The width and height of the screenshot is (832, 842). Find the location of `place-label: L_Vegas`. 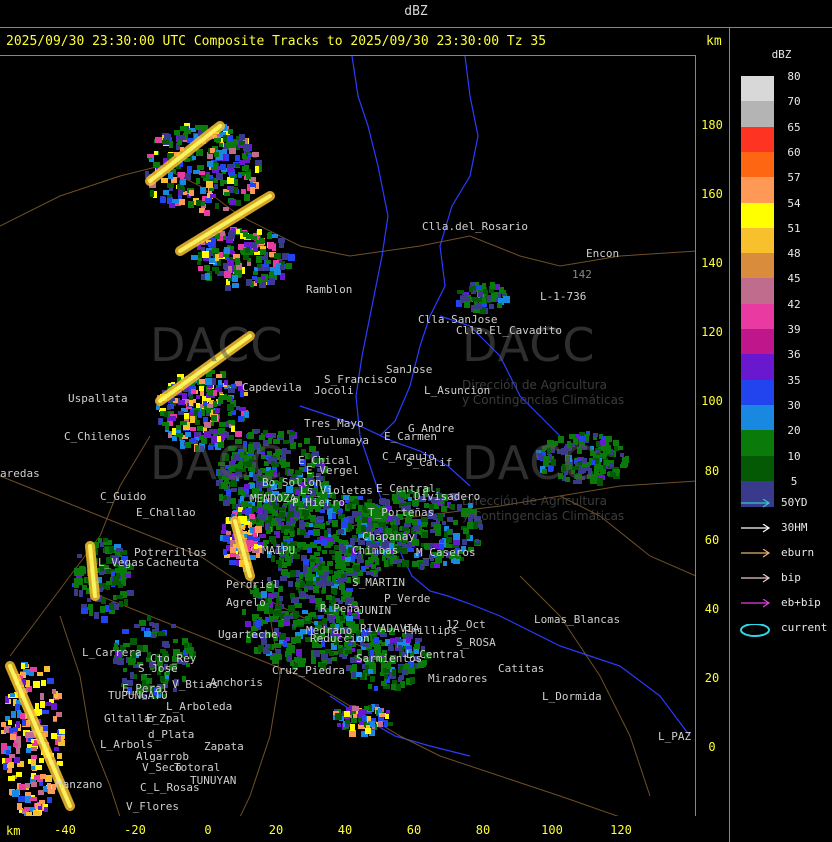

place-label: L_Vegas is located at coordinates (121, 562).